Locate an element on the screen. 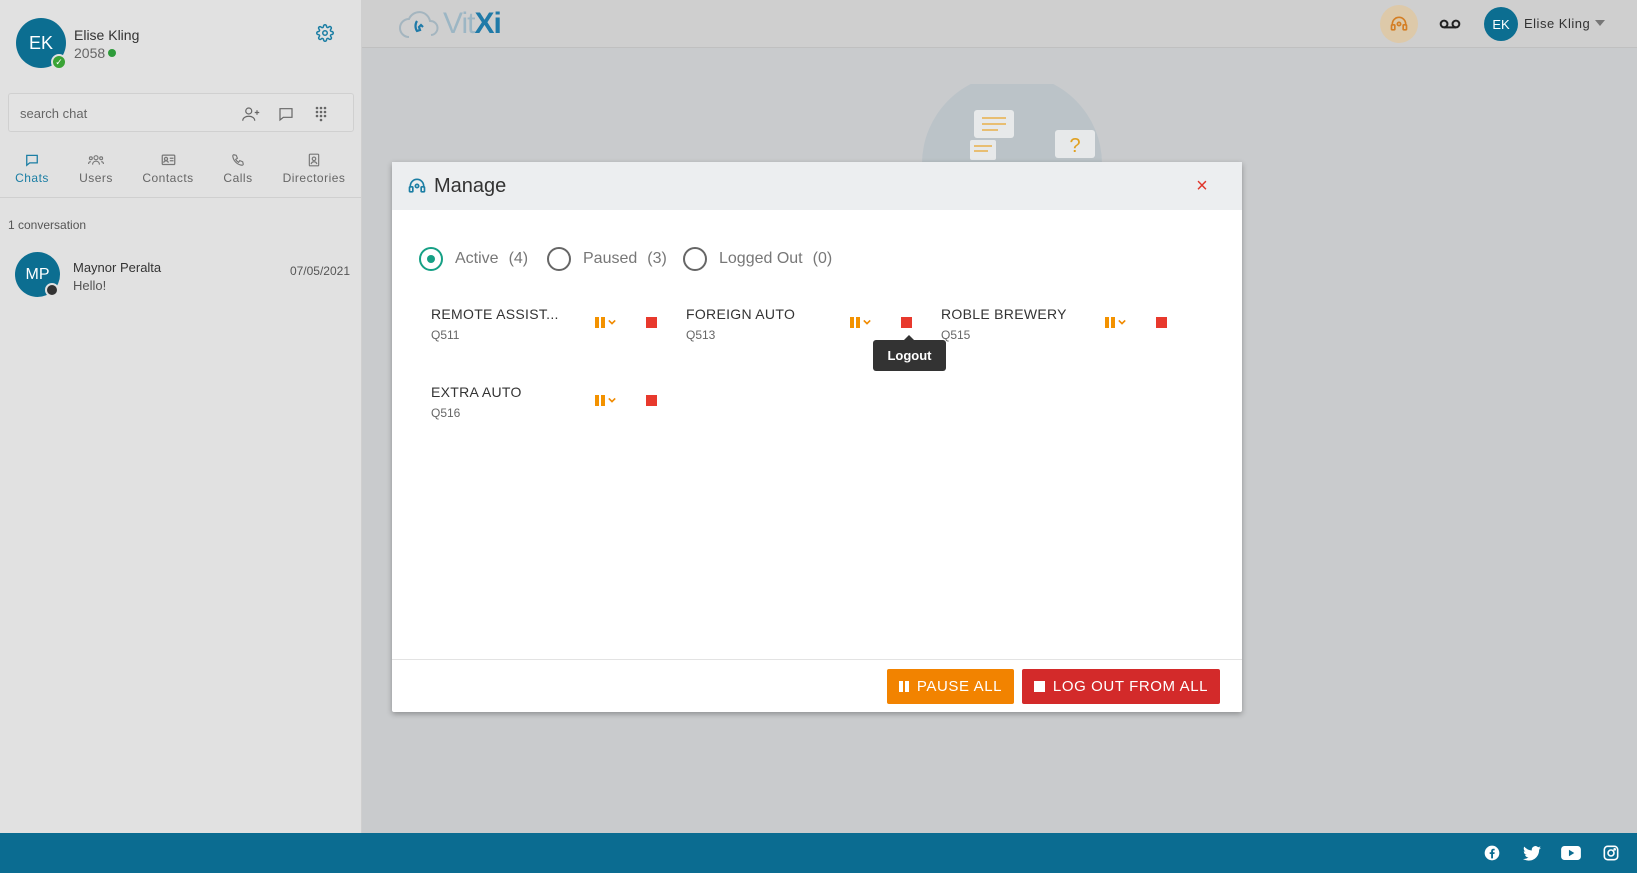  tab-label: Chats is located at coordinates (32, 178).